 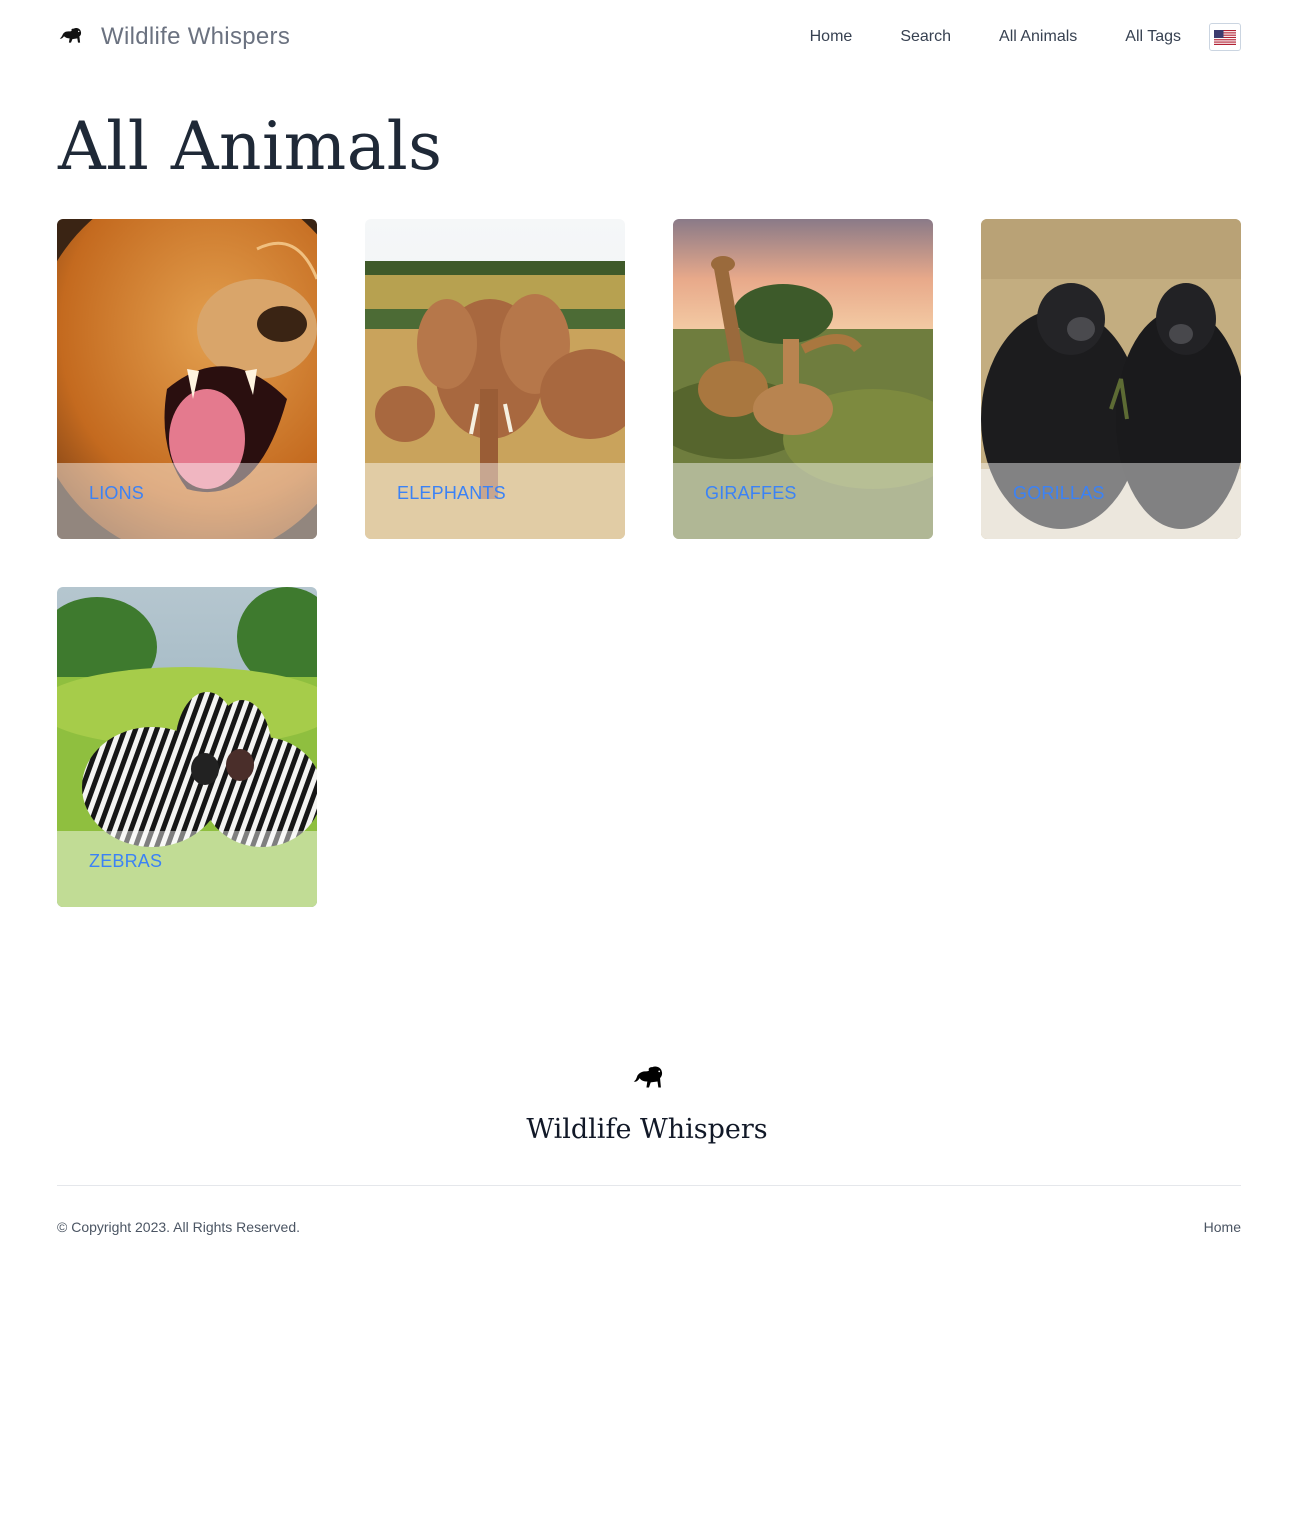 What do you see at coordinates (925, 37) in the screenshot?
I see `nav-search: Search` at bounding box center [925, 37].